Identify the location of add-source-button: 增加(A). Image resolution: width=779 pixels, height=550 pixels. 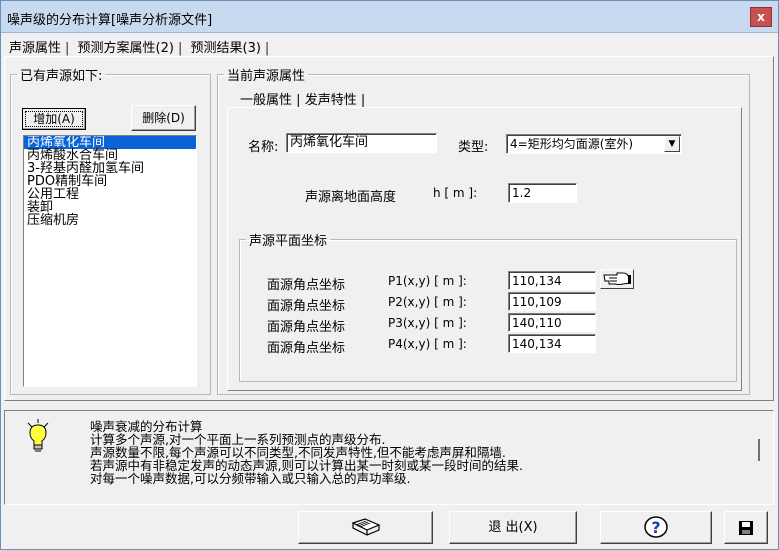
(54, 119).